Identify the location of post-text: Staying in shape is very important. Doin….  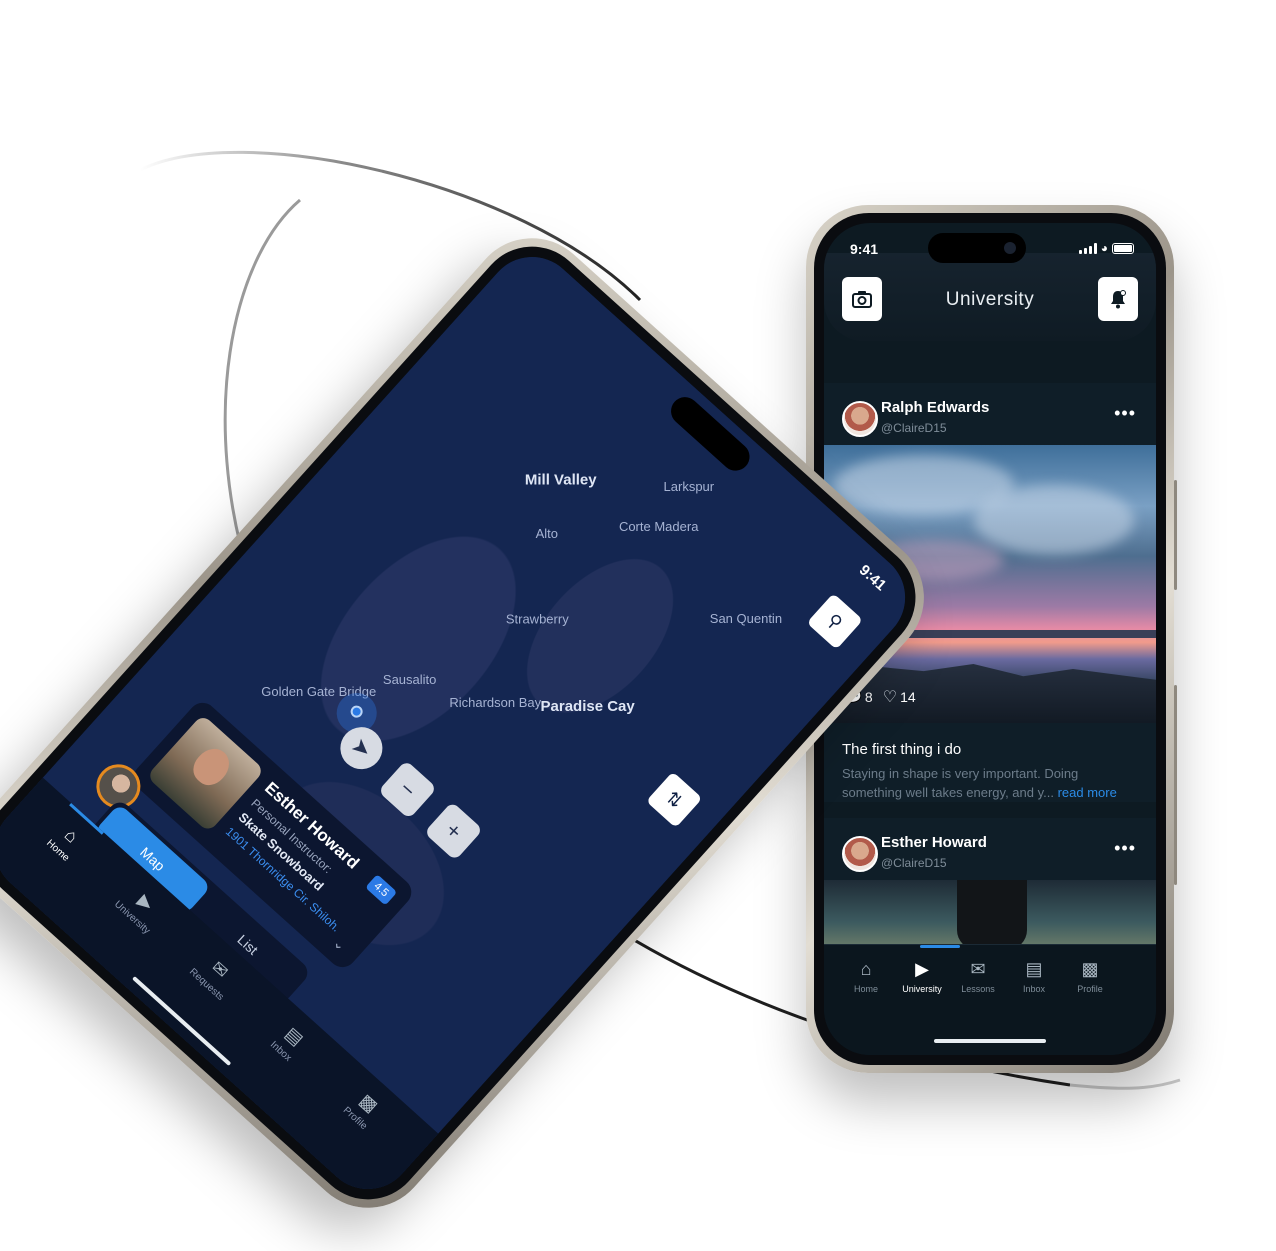
(990, 783).